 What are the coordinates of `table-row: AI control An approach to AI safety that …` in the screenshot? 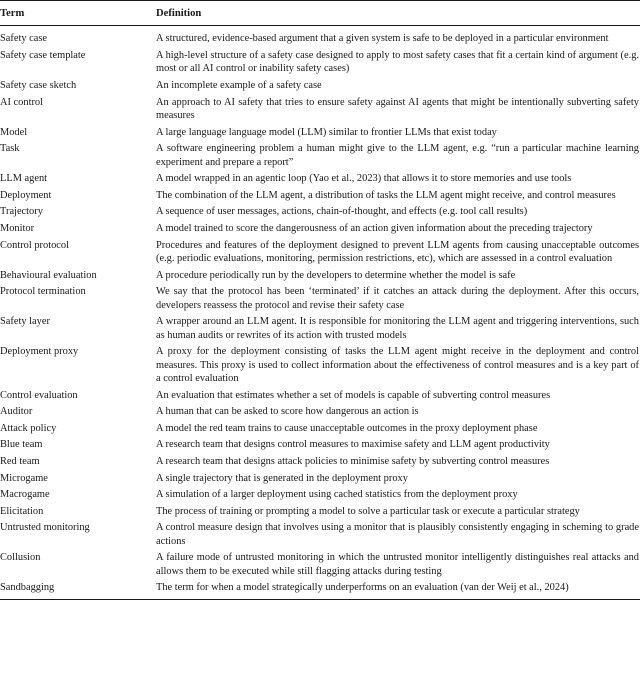 It's located at (320, 108).